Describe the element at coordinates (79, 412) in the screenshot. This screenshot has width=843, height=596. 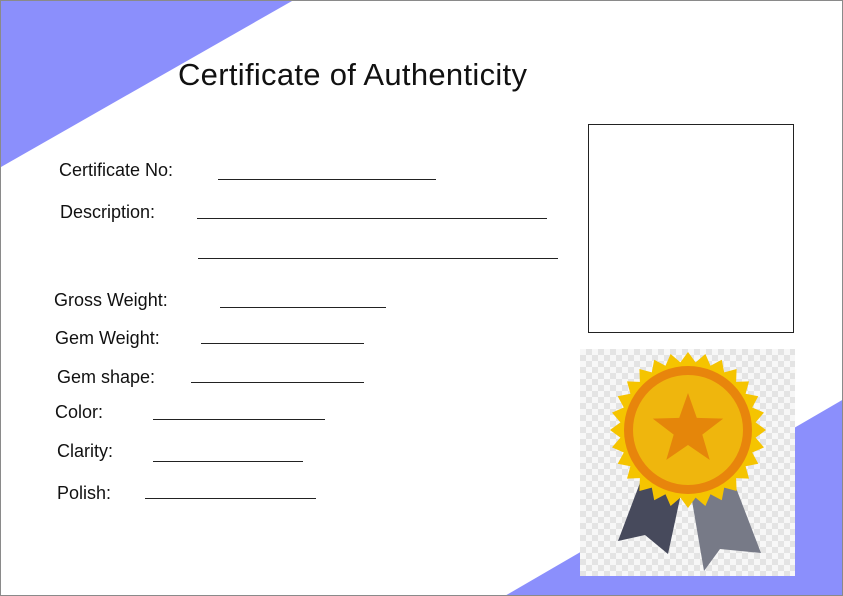
I see `color-label: Color:` at that location.